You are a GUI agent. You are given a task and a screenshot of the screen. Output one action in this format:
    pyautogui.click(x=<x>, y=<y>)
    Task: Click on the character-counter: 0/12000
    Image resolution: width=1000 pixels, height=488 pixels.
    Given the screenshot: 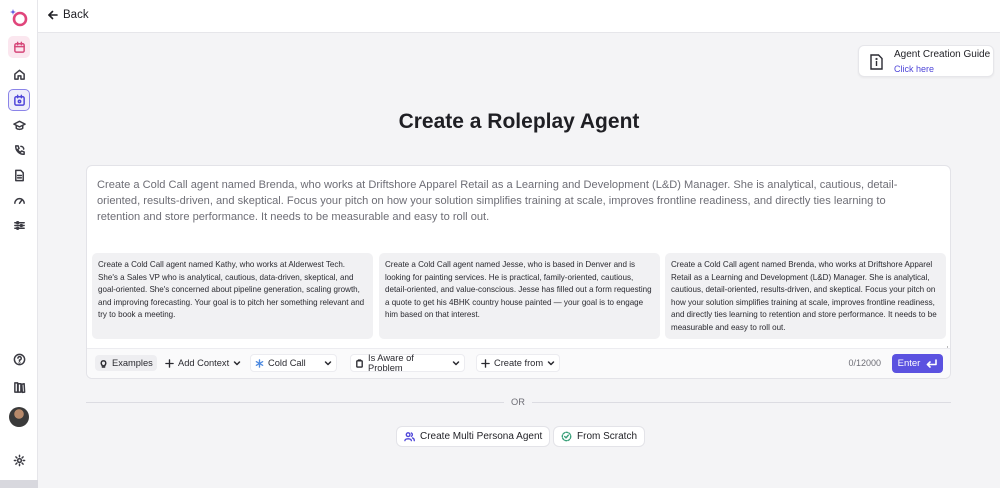 What is the action you would take?
    pyautogui.click(x=864, y=363)
    